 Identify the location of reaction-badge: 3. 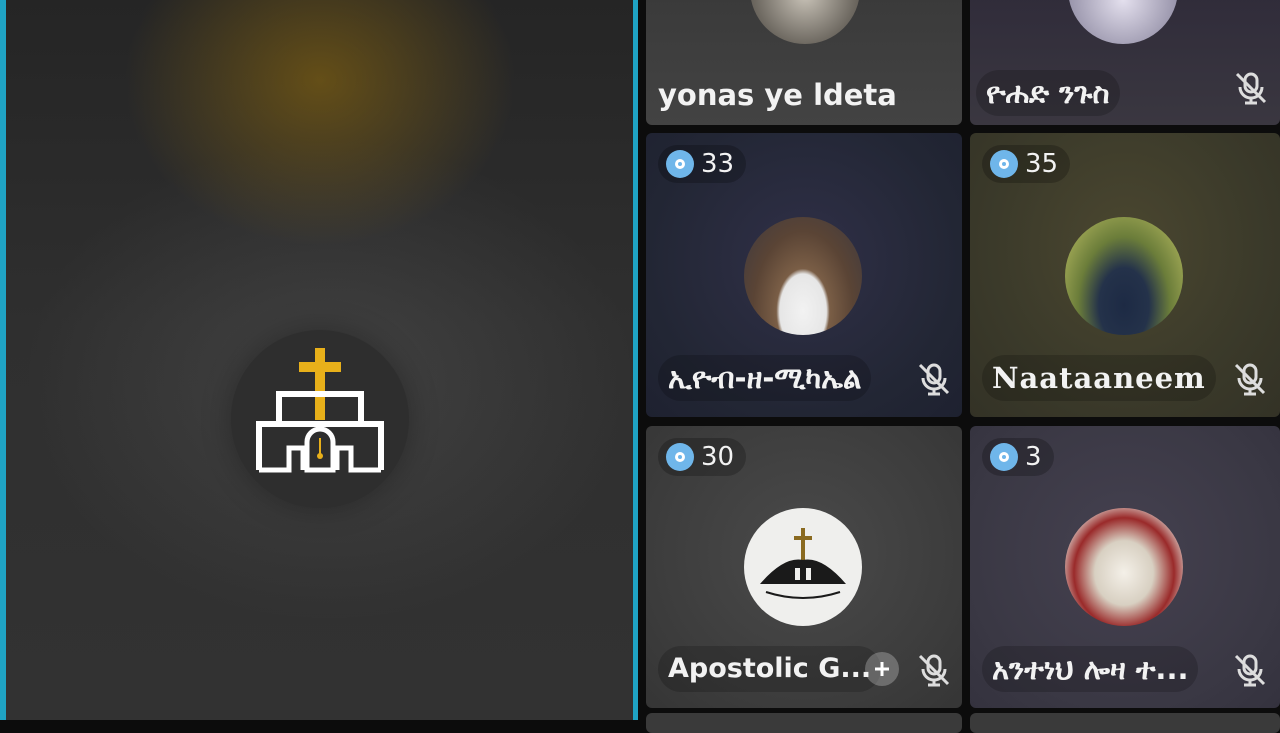
(1018, 457).